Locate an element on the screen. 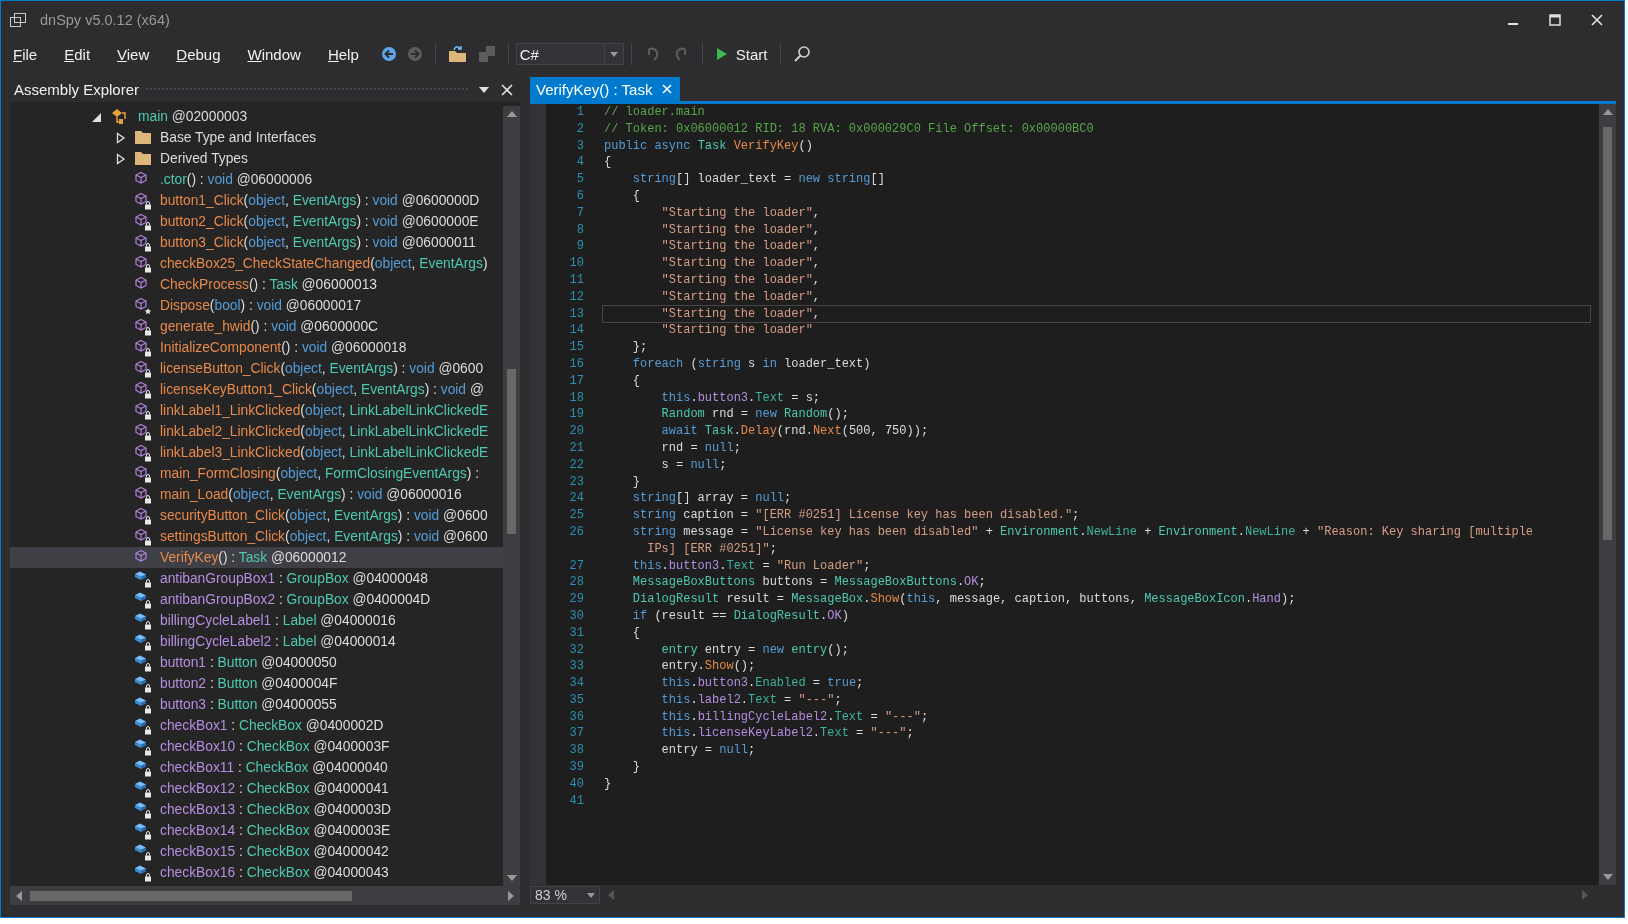  menu-item: File is located at coordinates (25, 54).